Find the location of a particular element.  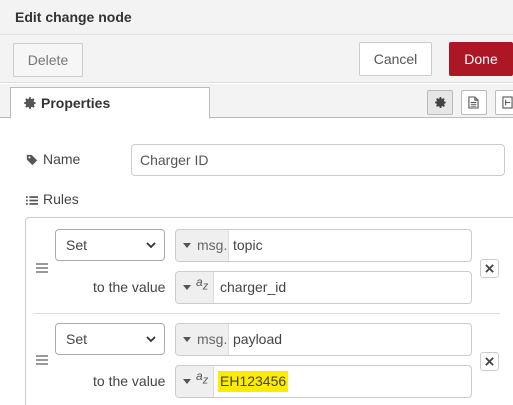

done-button: Done is located at coordinates (481, 59).